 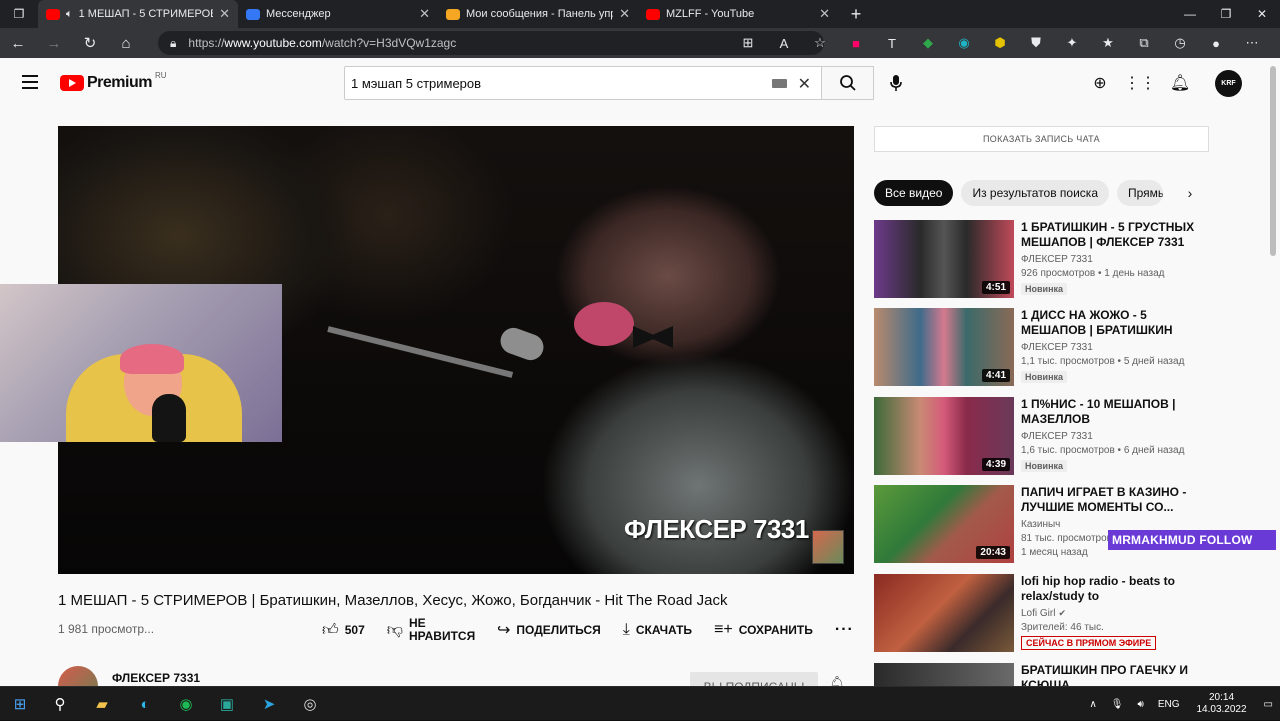 I want to click on speaker-icon: 🔈︎, so click(x=69, y=14).